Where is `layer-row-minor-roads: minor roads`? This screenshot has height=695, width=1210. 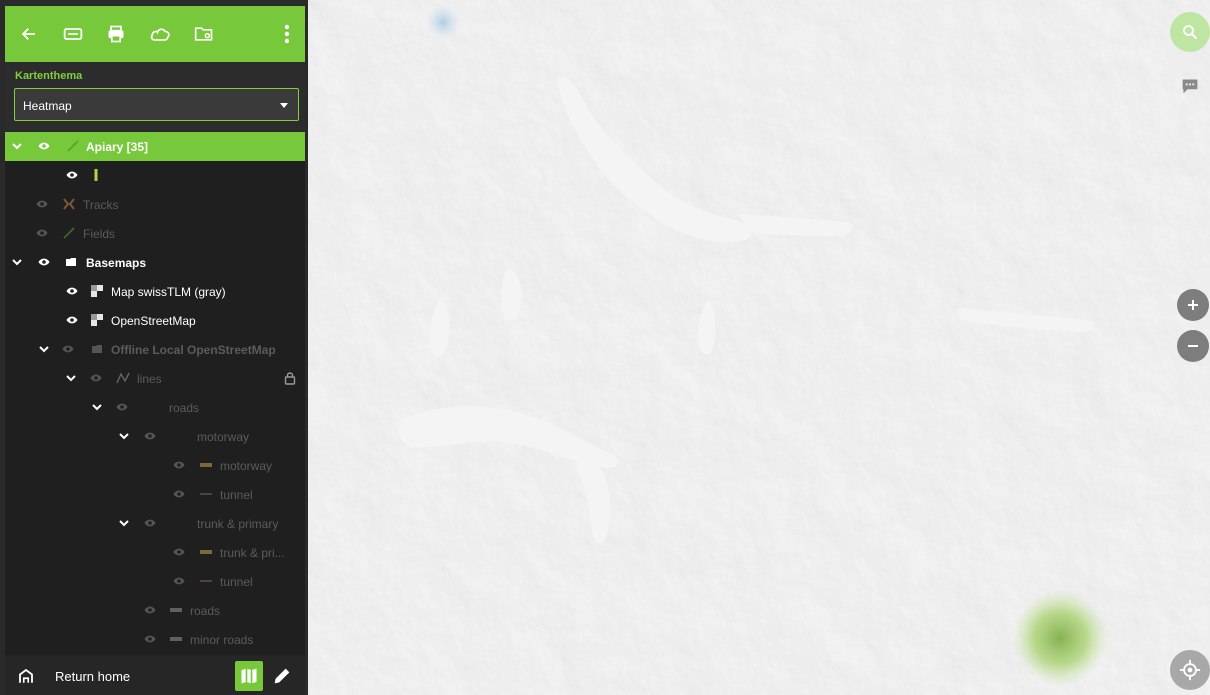
layer-row-minor-roads: minor roads is located at coordinates (155, 639).